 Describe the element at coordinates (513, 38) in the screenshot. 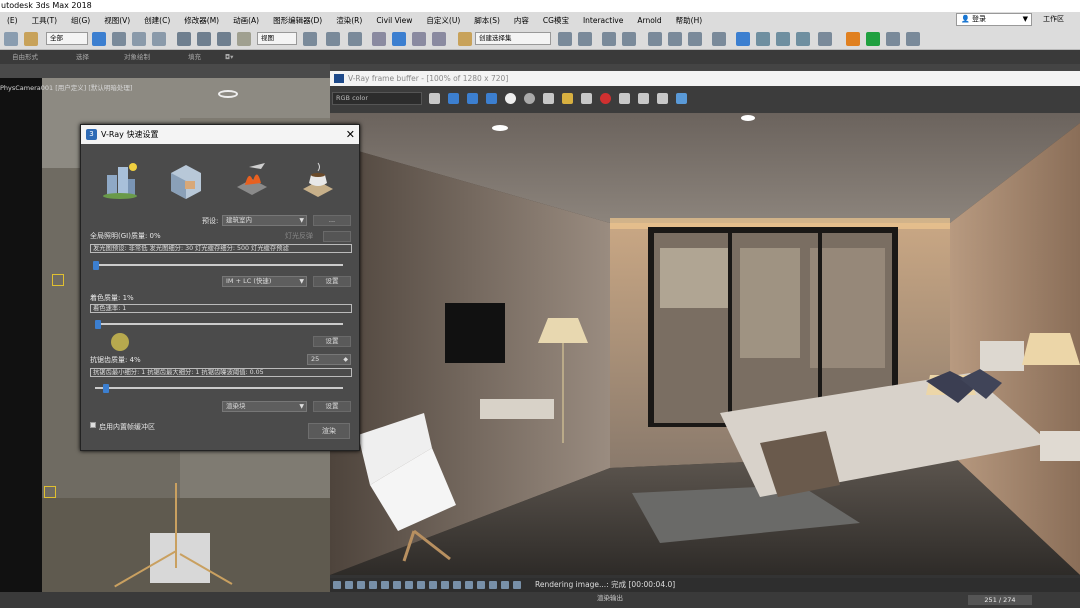

I see `named-selection-dropdown: 创建选择集` at that location.